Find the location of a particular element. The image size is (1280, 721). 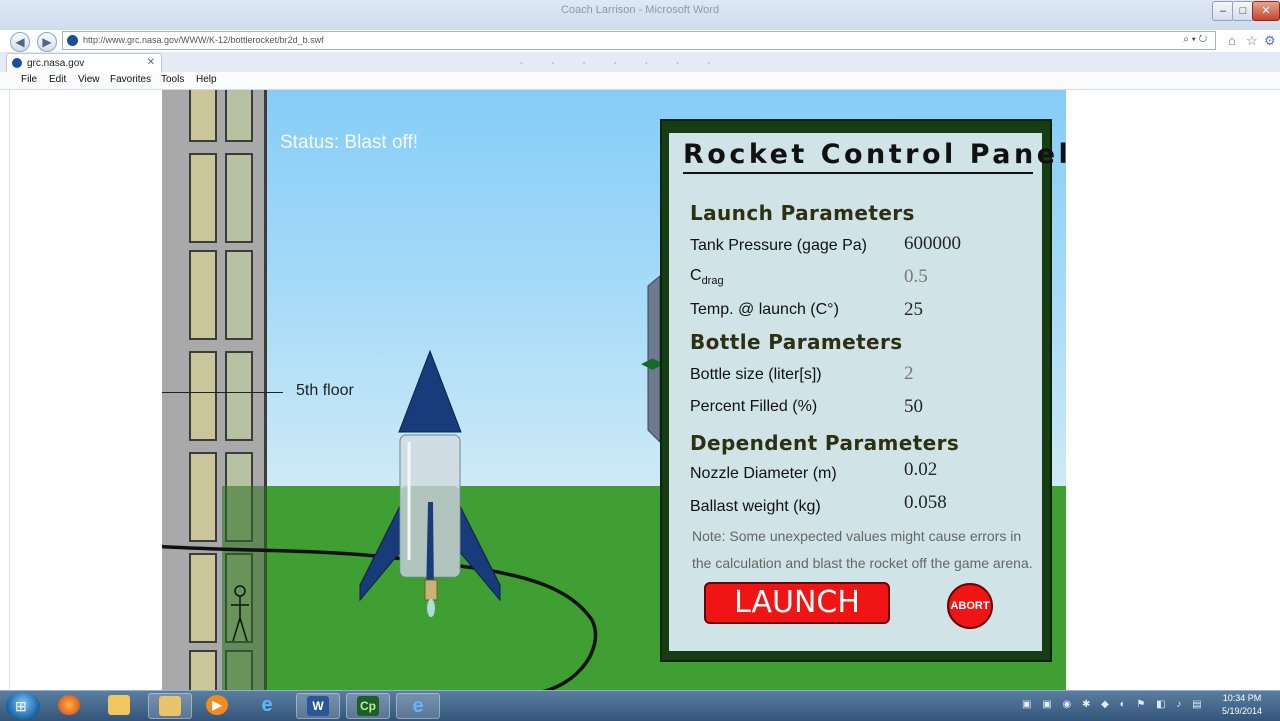

word-icon: W is located at coordinates (318, 706).